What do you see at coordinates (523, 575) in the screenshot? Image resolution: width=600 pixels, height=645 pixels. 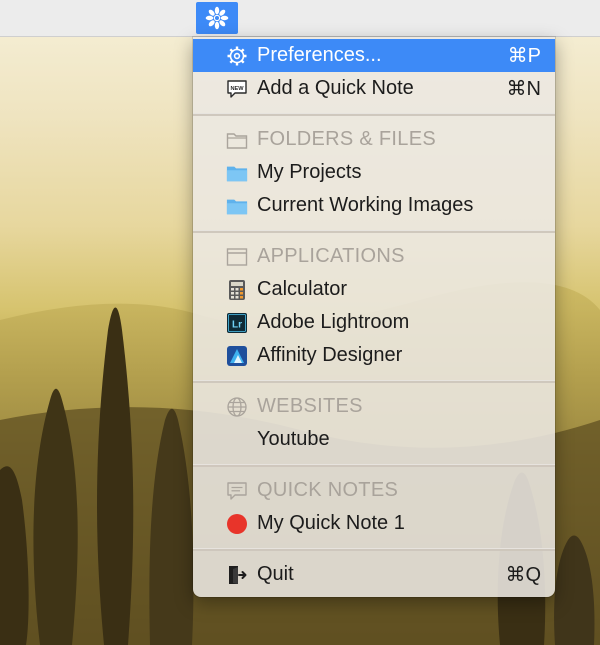 I see `shortcut-label: ⌘Q` at bounding box center [523, 575].